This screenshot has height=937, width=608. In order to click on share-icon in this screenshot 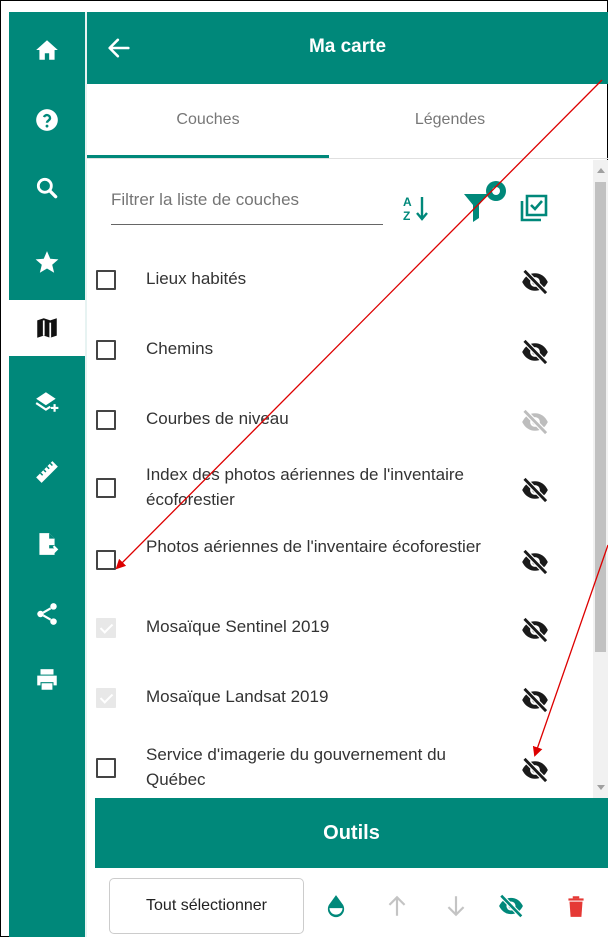, I will do `click(47, 614)`.